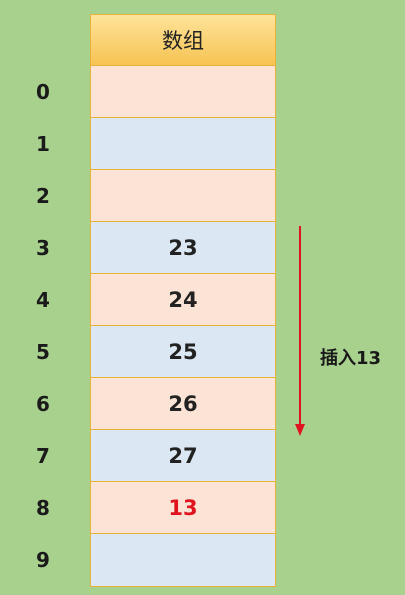  Describe the element at coordinates (43, 92) in the screenshot. I see `index-label-0: 0` at that location.